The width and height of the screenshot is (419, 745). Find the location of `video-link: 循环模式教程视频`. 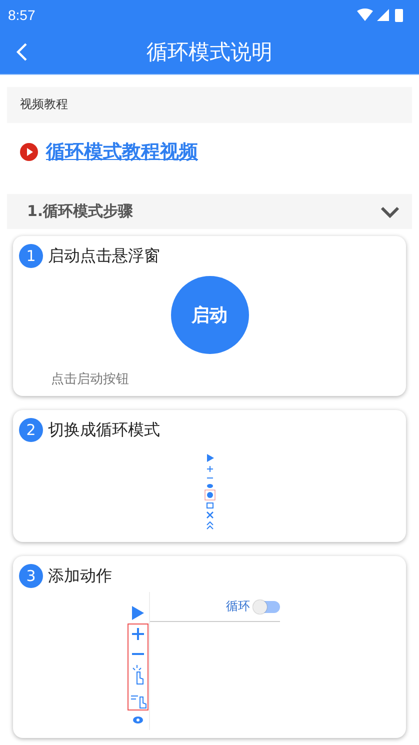

video-link: 循环模式教程视频 is located at coordinates (122, 152).